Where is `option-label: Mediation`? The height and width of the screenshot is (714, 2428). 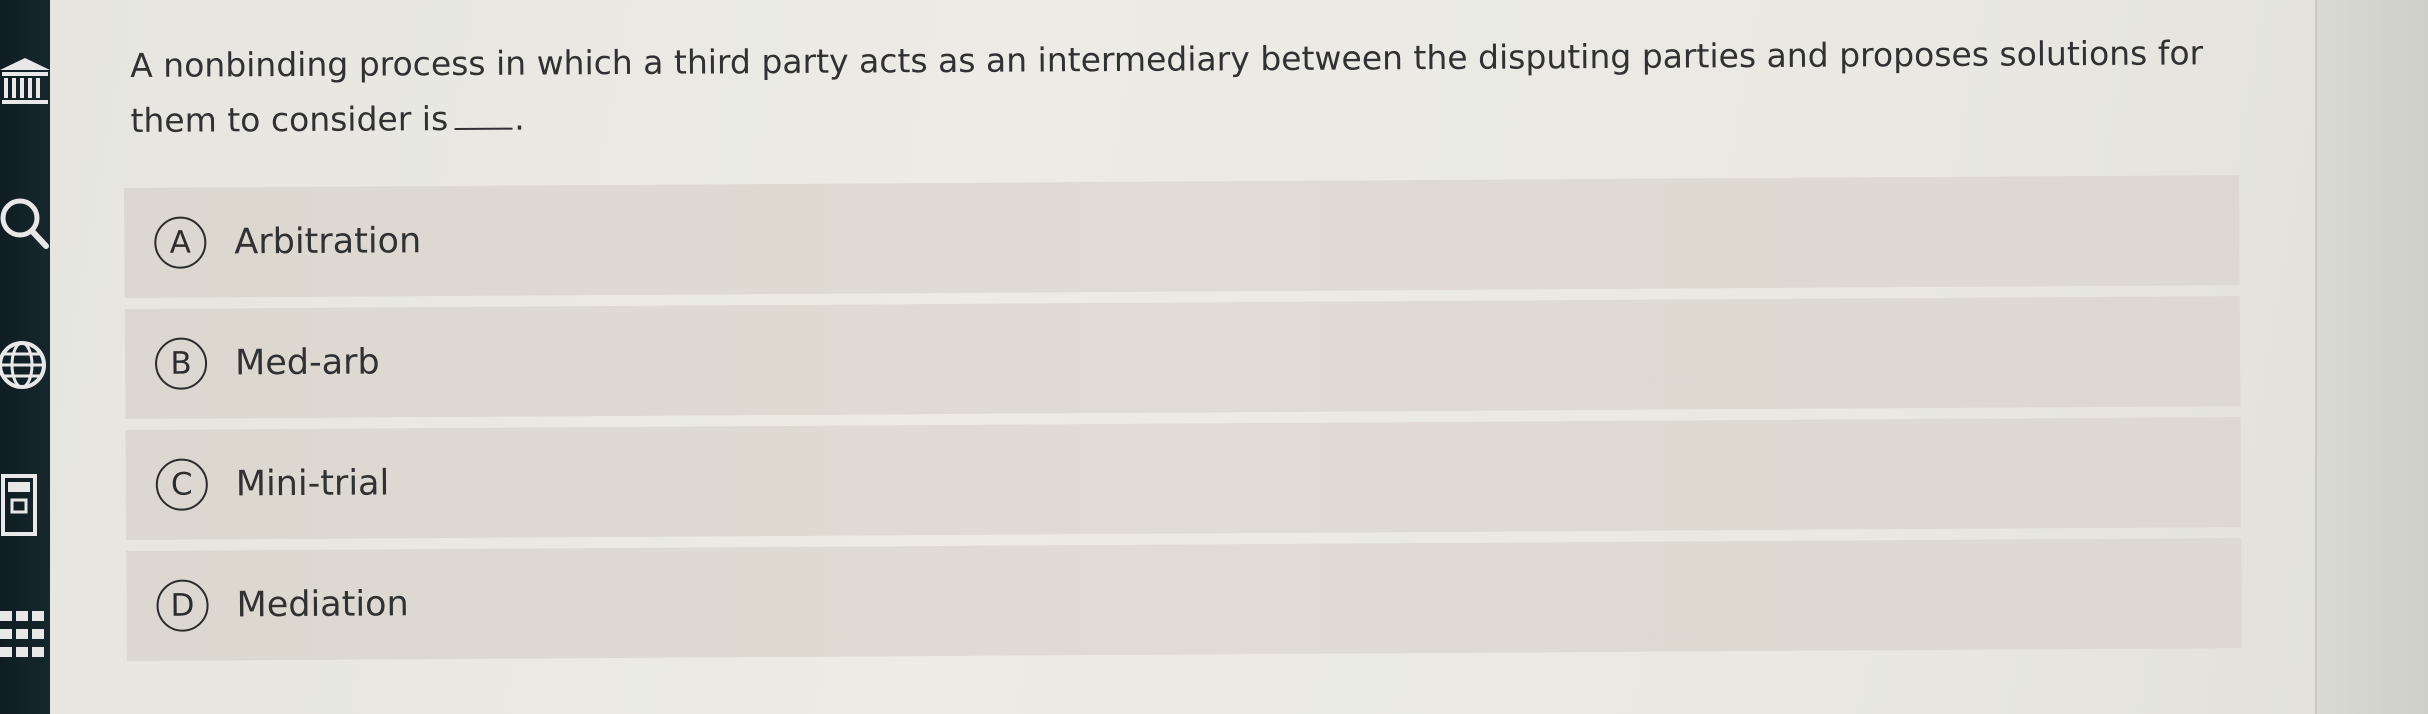 option-label: Mediation is located at coordinates (322, 605).